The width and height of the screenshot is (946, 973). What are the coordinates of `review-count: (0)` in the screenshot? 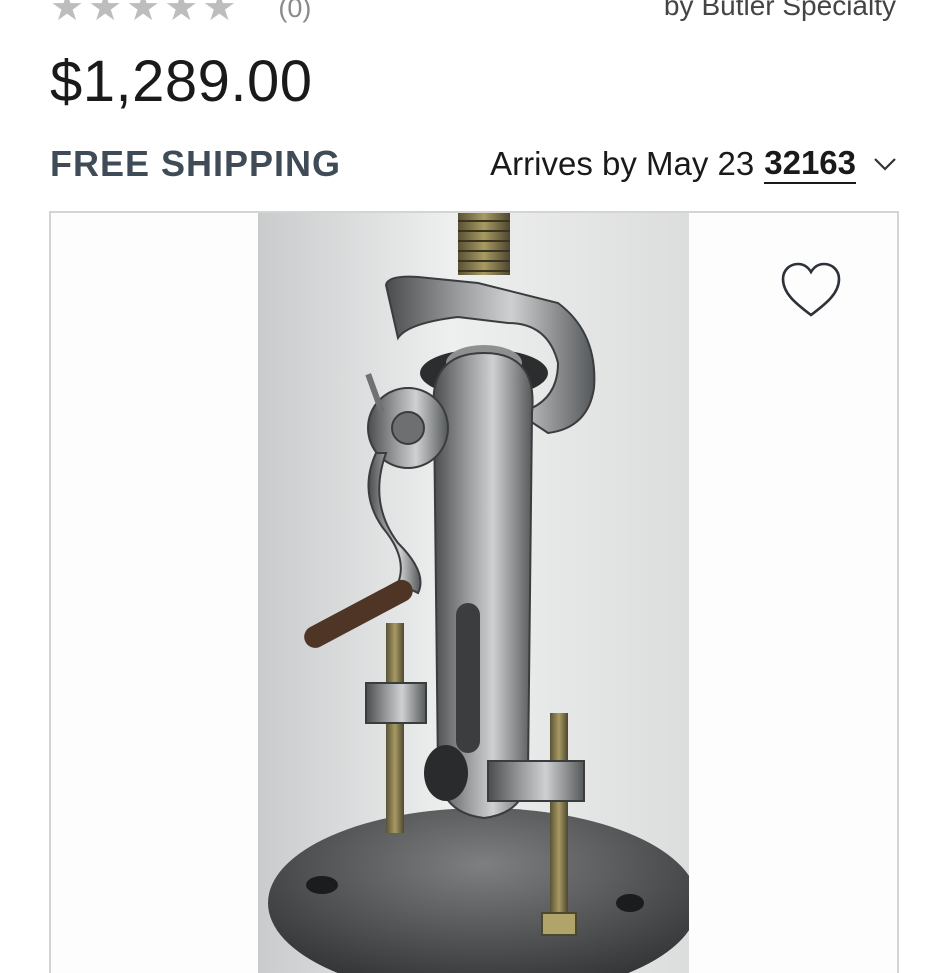 It's located at (294, 12).